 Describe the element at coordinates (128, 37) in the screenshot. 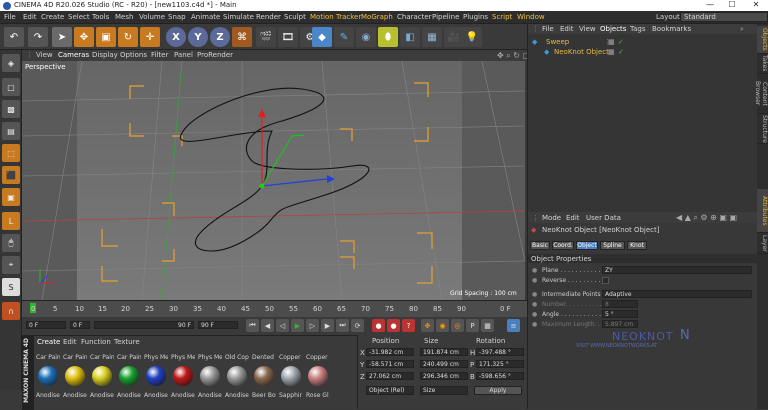

I see `rotate-icon: ↻` at that location.